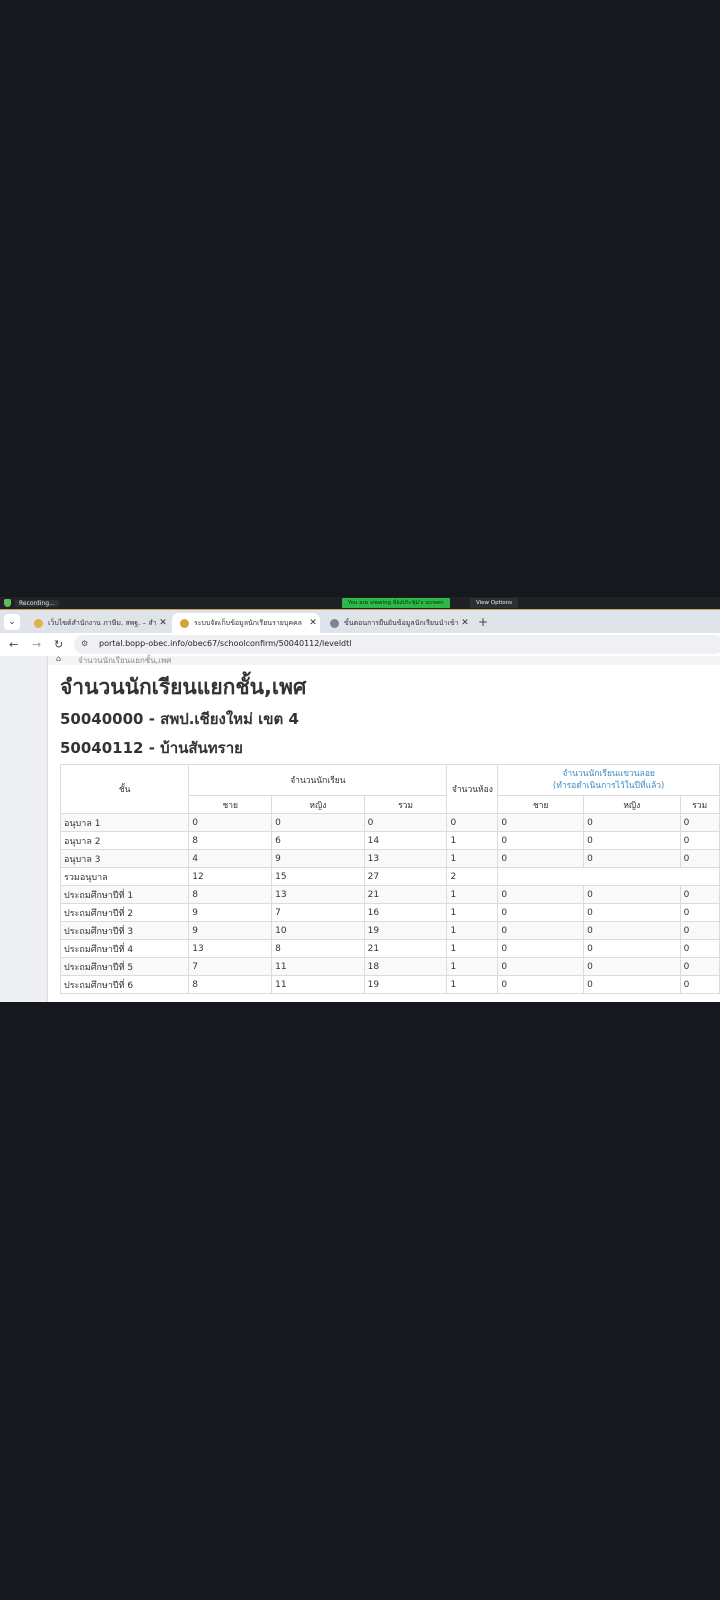 This screenshot has width=720, height=1600. What do you see at coordinates (318, 780) in the screenshot?
I see `header-students: จำนวนนักเรียน` at bounding box center [318, 780].